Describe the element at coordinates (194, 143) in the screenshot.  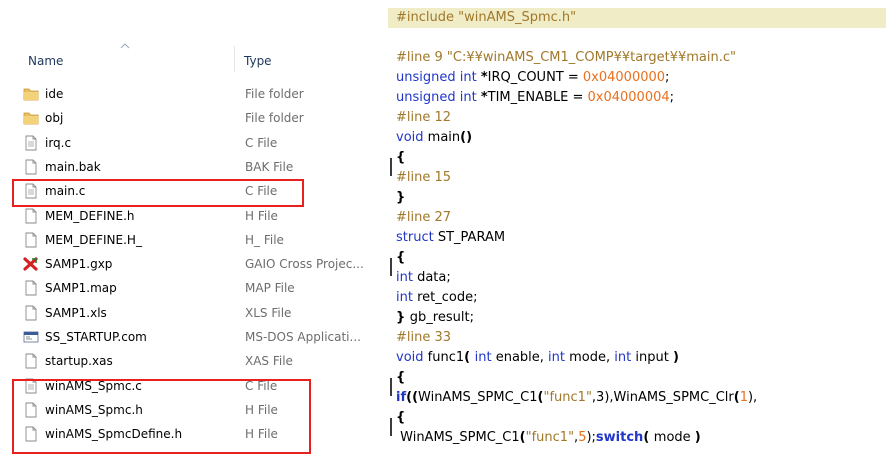
I see `file-row: irq.c C File` at that location.